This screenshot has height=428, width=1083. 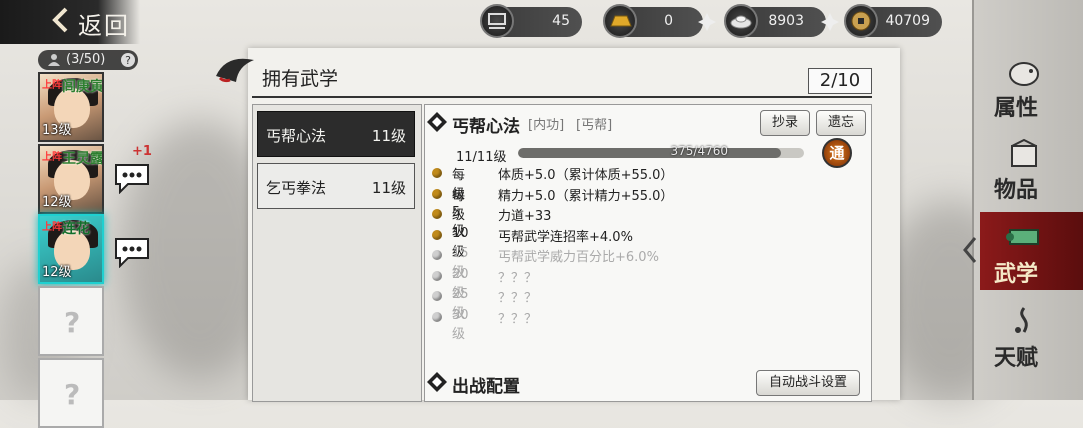 I want to click on pig-icon, so click(x=1024, y=74).